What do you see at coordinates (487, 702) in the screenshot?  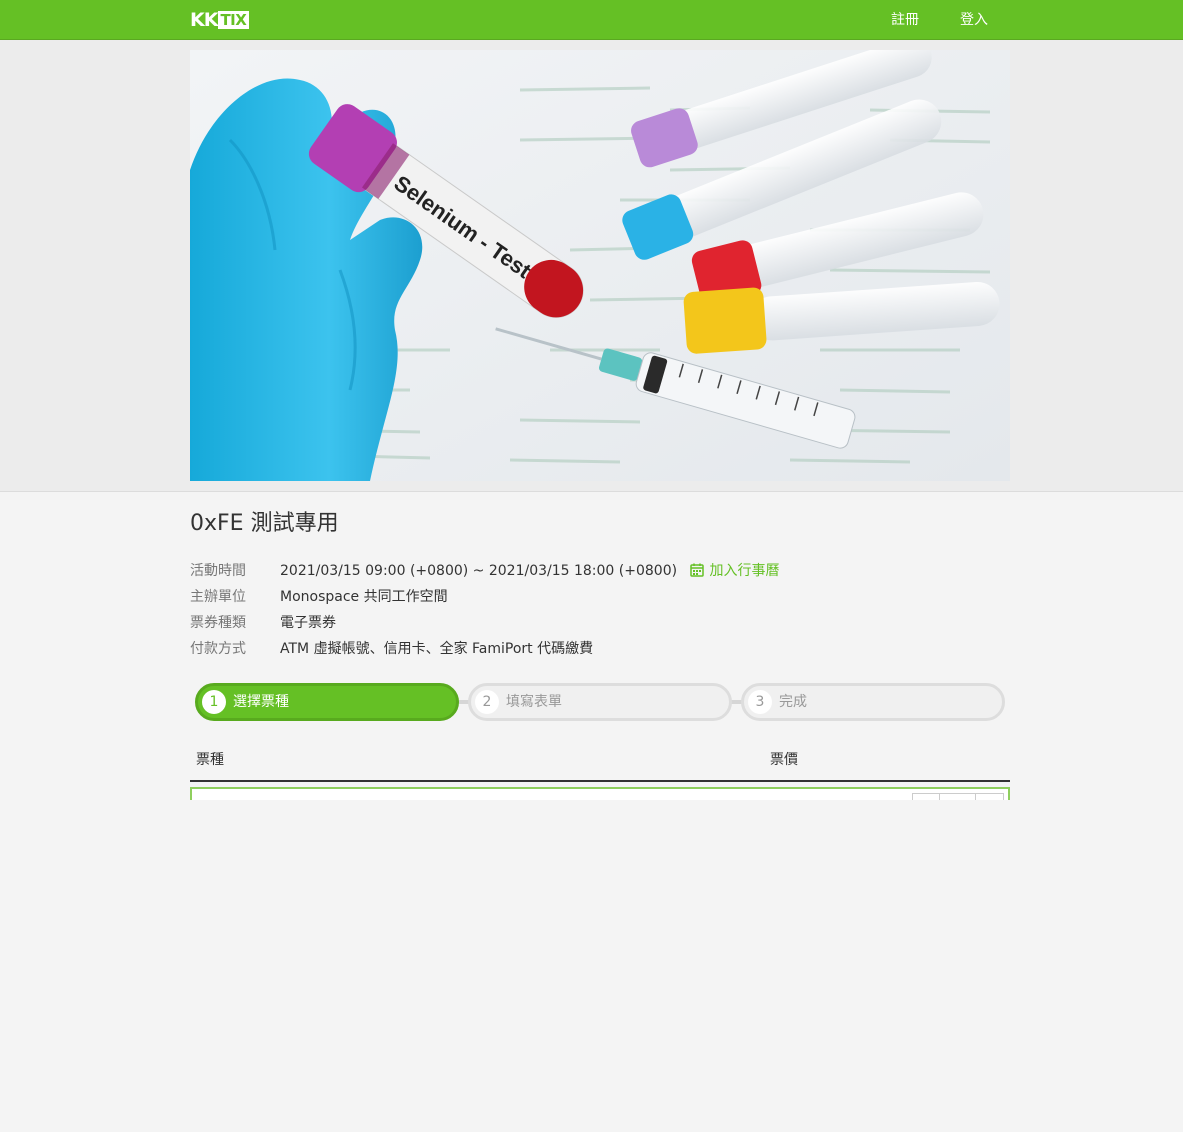 I see `step-number: 2` at bounding box center [487, 702].